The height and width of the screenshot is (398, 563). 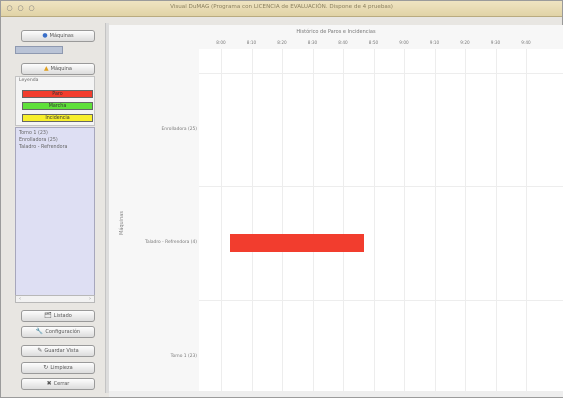 I want to click on list-icon: 🗂, so click(x=48, y=315).